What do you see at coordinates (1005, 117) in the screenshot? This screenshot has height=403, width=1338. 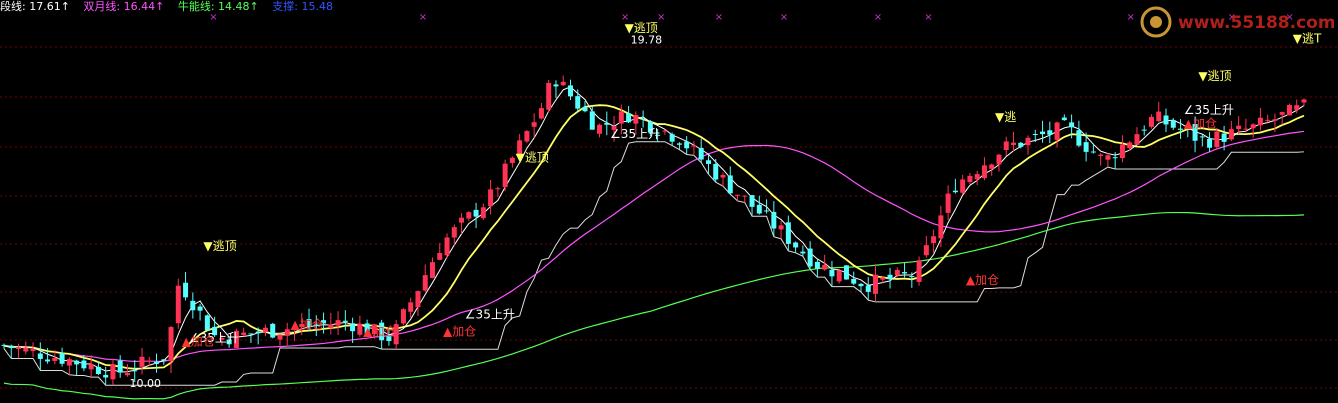 I see `signal-label: ▼逃` at bounding box center [1005, 117].